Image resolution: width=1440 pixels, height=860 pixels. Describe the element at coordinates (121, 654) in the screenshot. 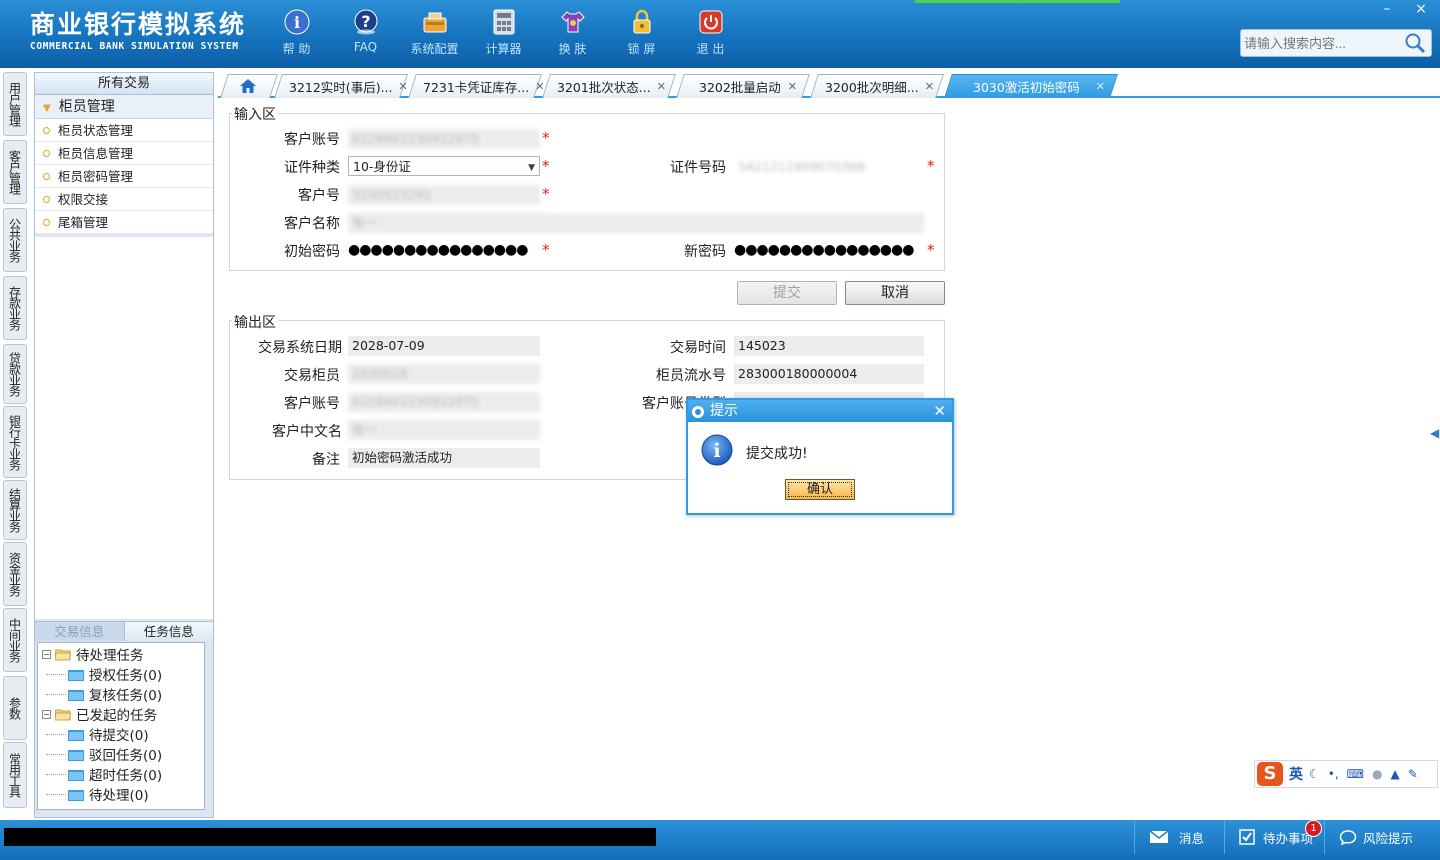

I see `tree-node-pending: − 待处理任务` at that location.